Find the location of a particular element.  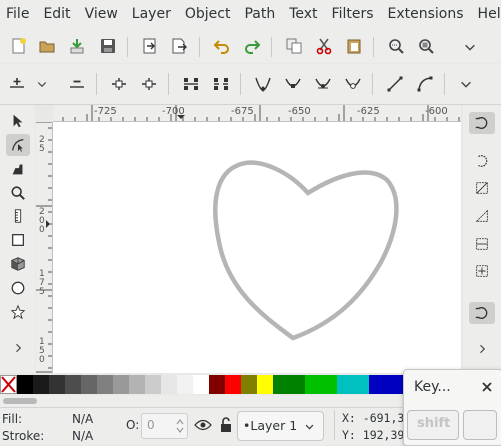

import-icon is located at coordinates (77, 46).